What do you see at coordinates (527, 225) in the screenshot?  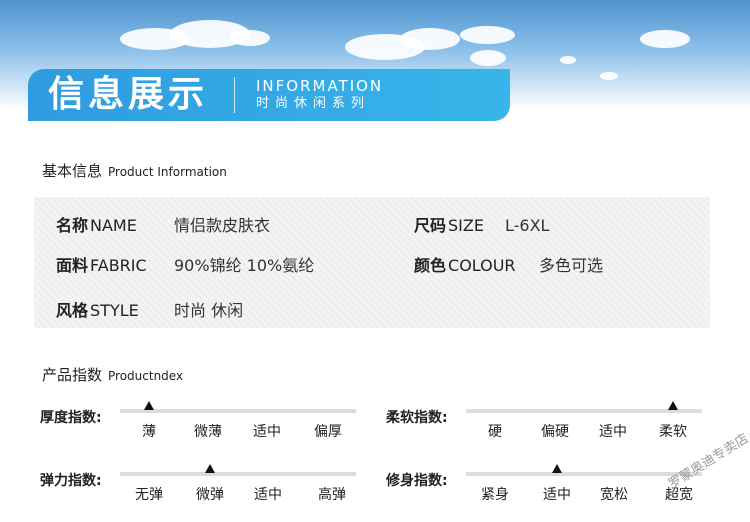 I see `size-value: L-6XL` at bounding box center [527, 225].